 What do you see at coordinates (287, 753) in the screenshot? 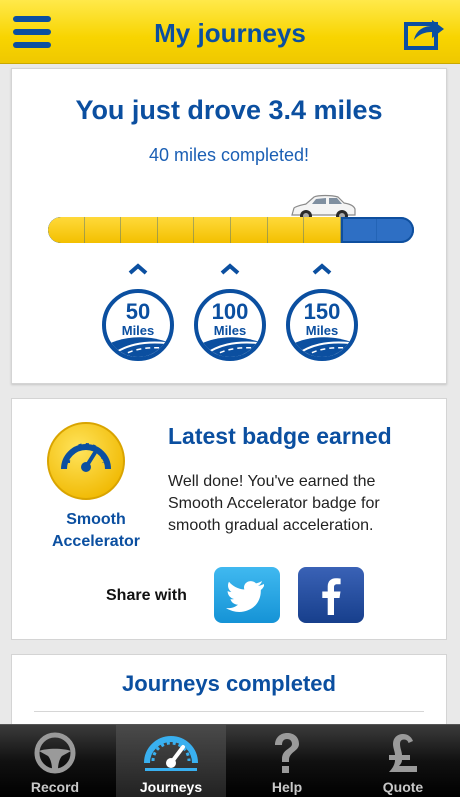
I see `question-icon` at bounding box center [287, 753].